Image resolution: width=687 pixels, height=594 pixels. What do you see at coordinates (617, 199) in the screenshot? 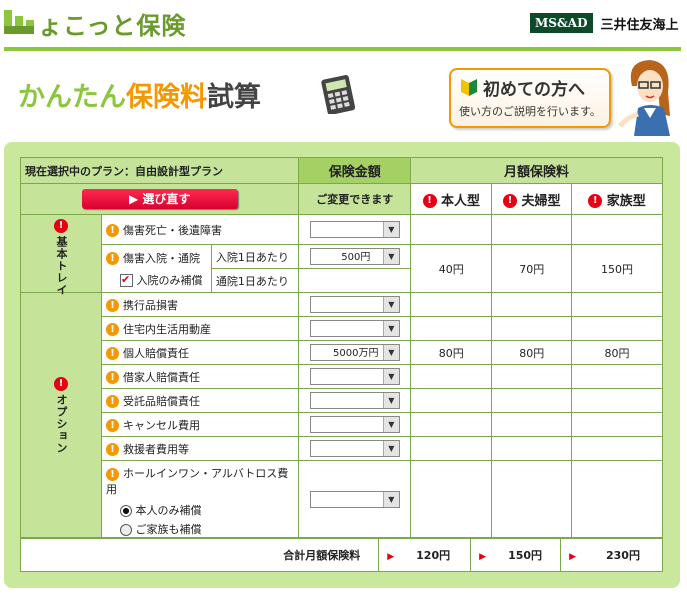
I see `type-family: ! 家族型` at bounding box center [617, 199].